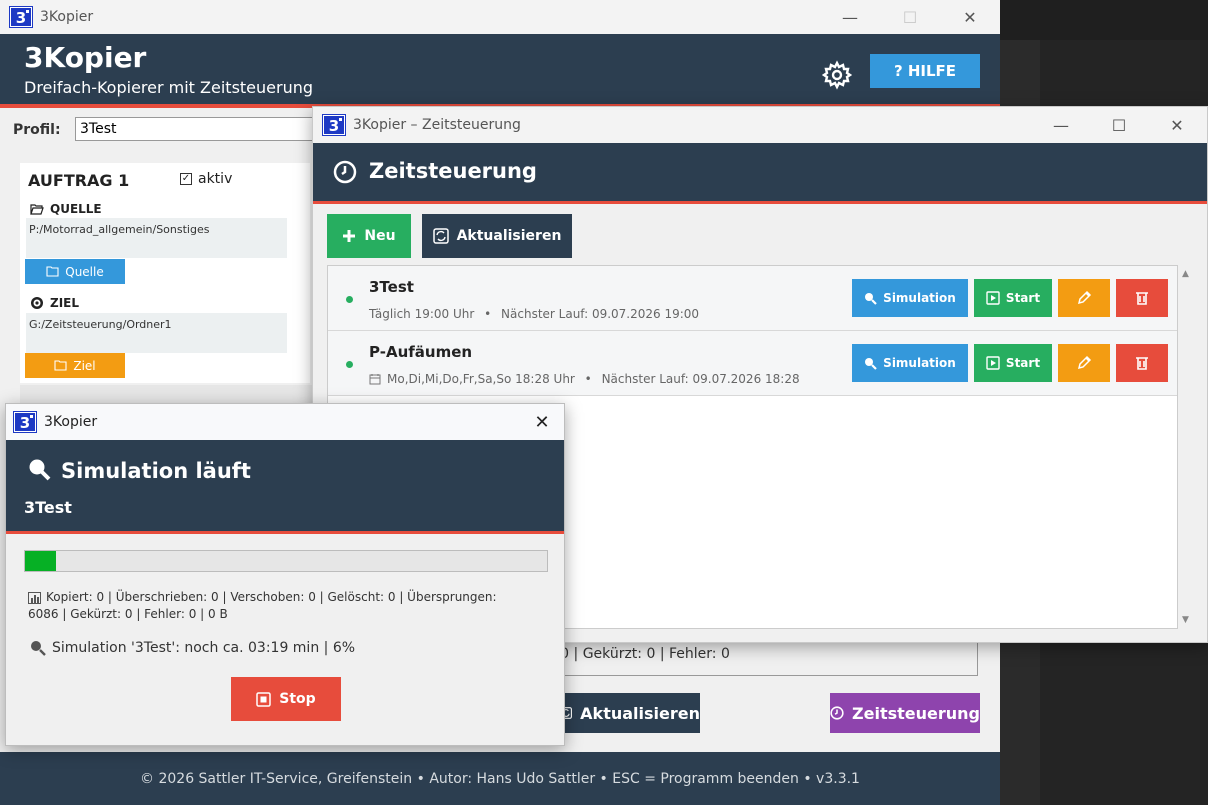 This screenshot has width=1208, height=805. I want to click on main-refresh-label: Aktualisieren, so click(640, 713).